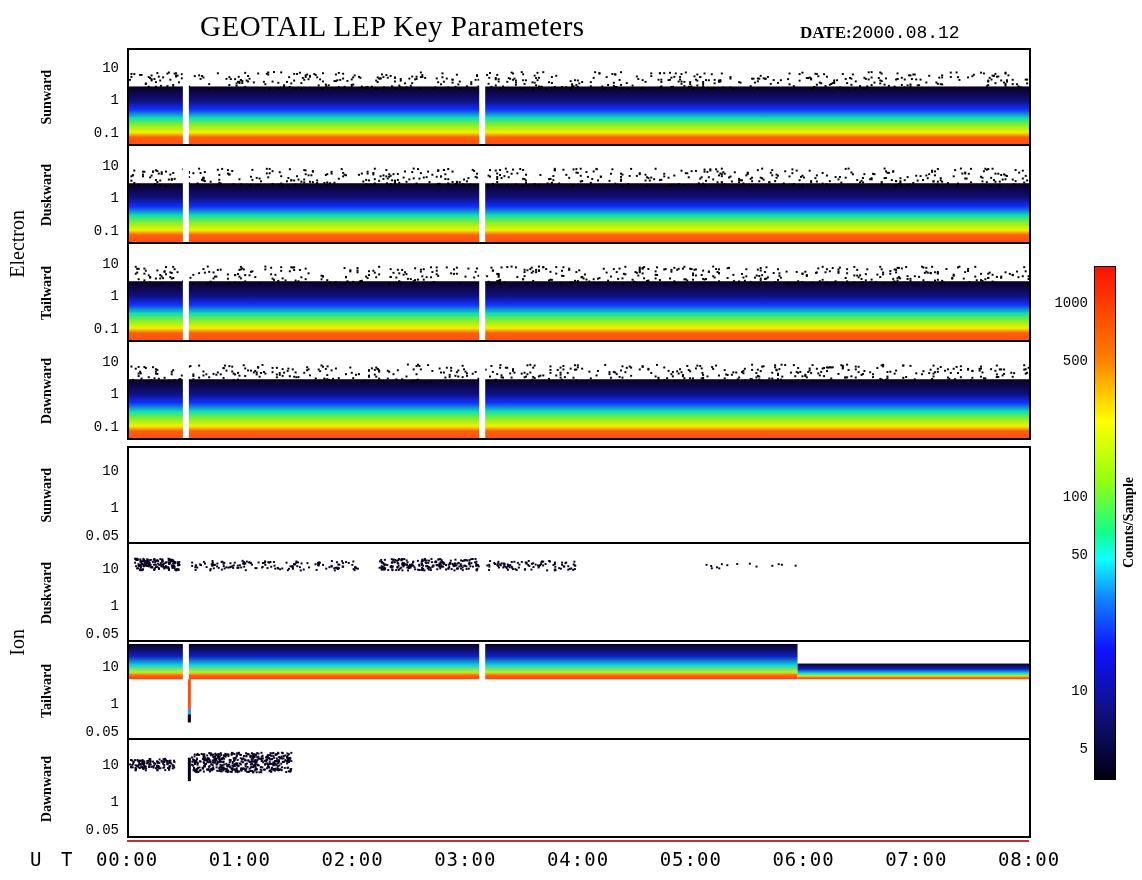 The image size is (1142, 880). What do you see at coordinates (1071, 303) in the screenshot?
I see `colorbar-tick-label: 1000` at bounding box center [1071, 303].